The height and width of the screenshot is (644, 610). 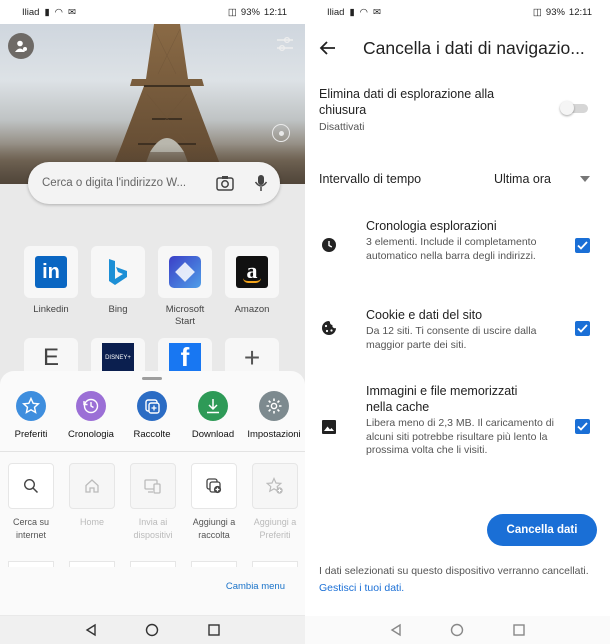 I want to click on action-add-collection: Aggiungi a raccolta, so click(x=214, y=502).